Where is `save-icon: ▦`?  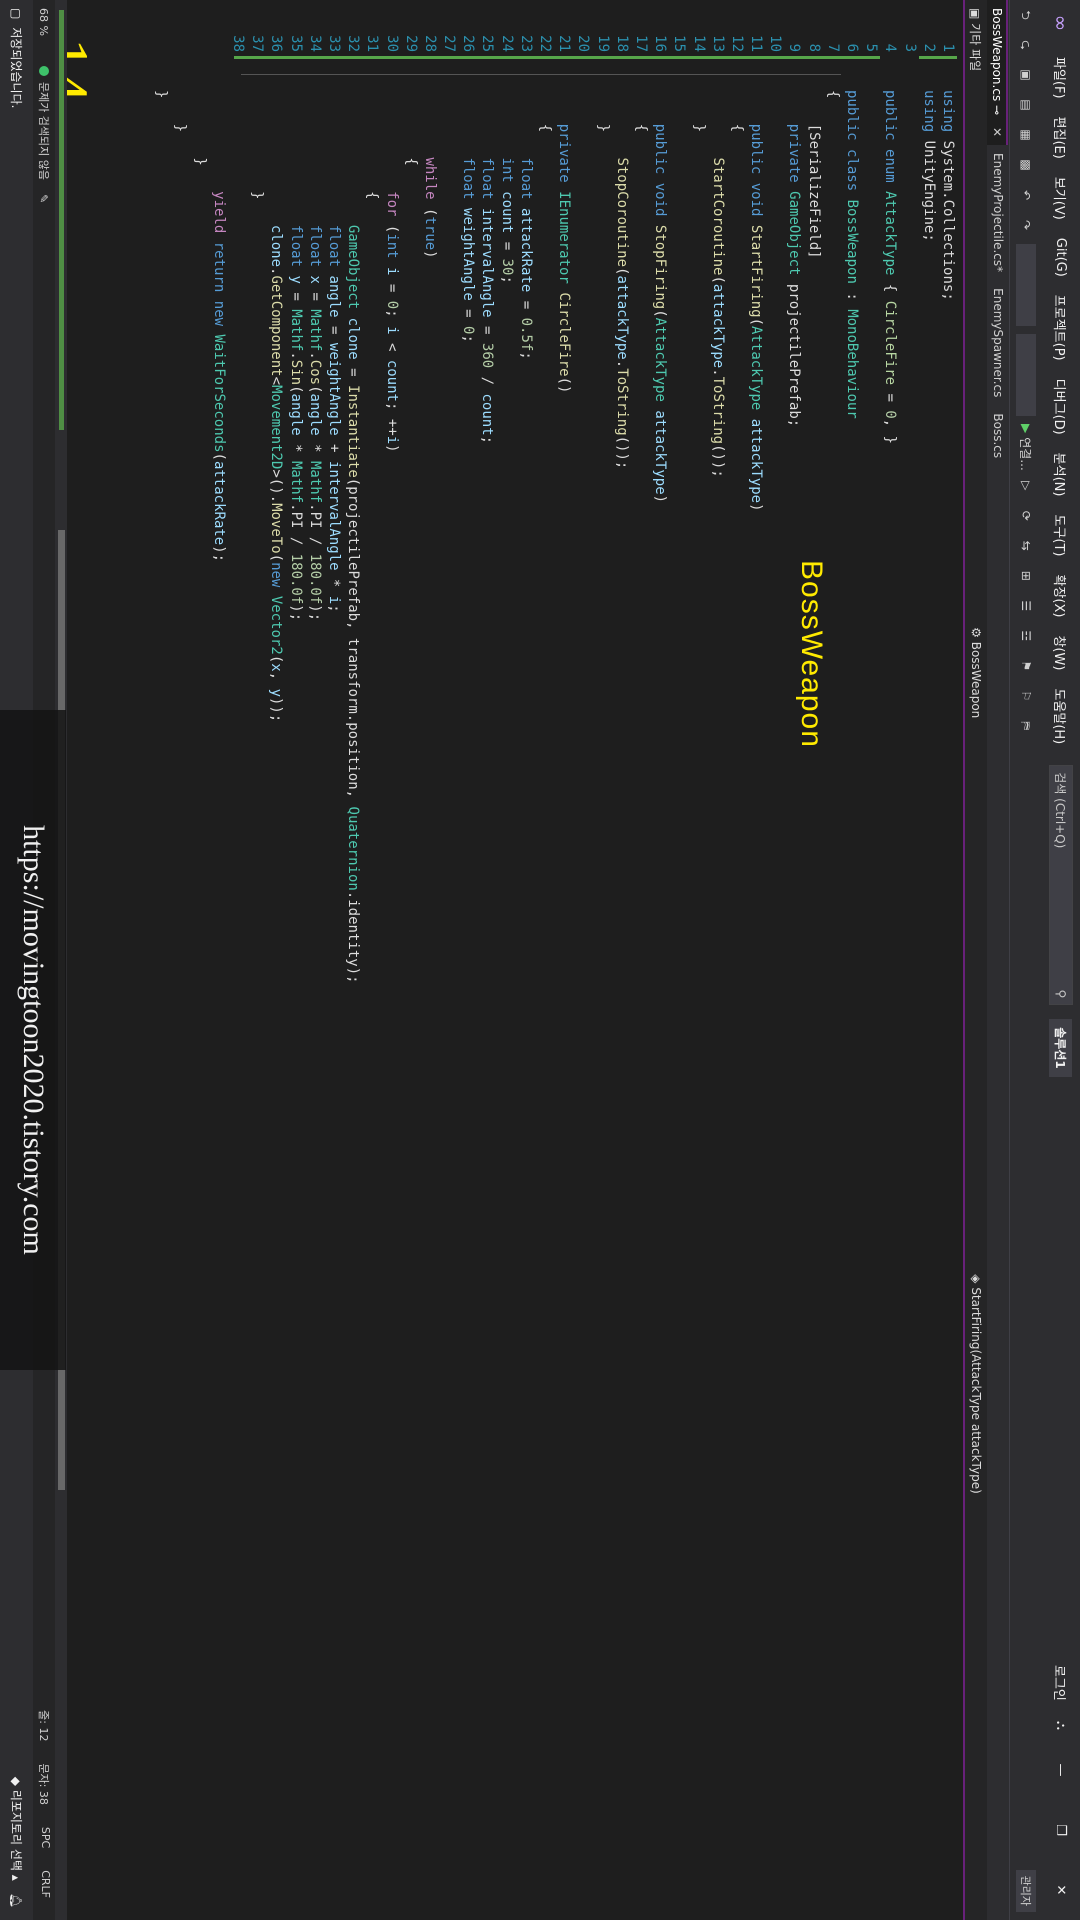 save-icon: ▦ is located at coordinates (1026, 135).